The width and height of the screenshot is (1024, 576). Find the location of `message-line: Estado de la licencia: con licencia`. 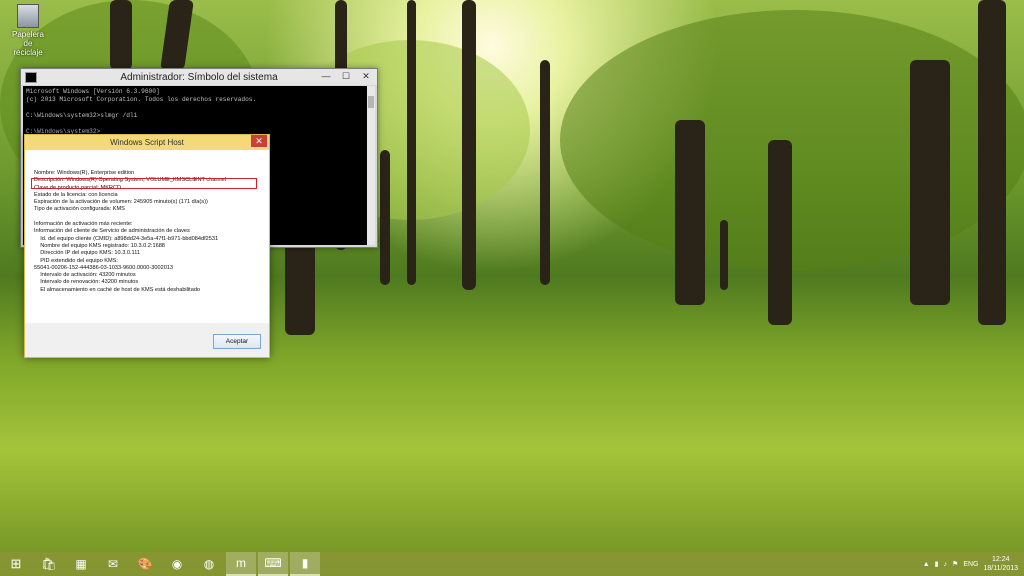

message-line: Estado de la licencia: con licencia is located at coordinates (76, 194).